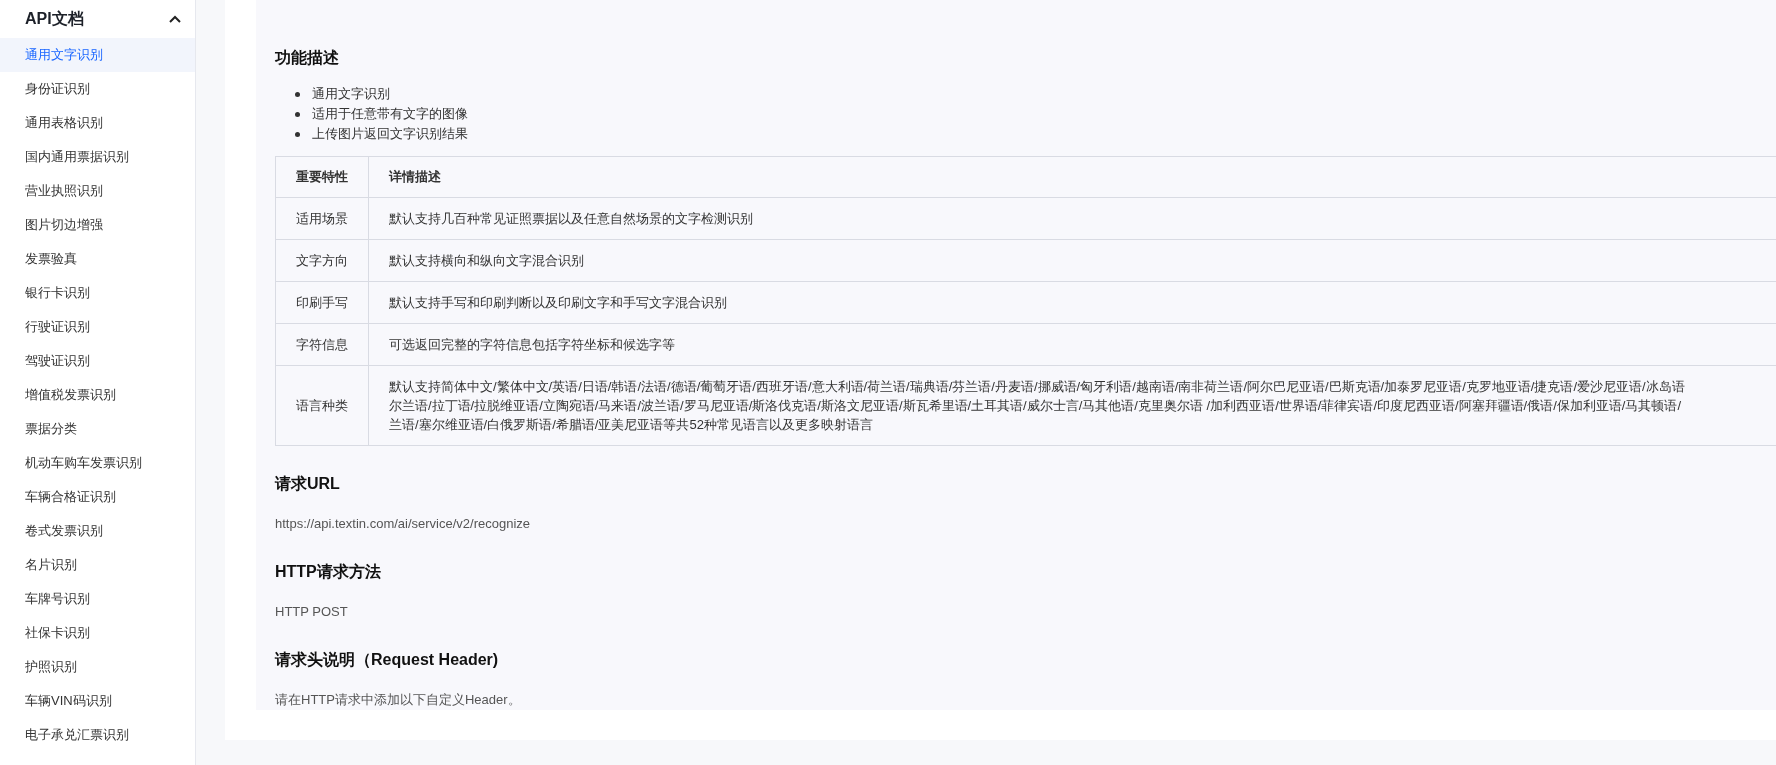  What do you see at coordinates (97, 531) in the screenshot?
I see `sidebar-item: 卷式发票识别` at bounding box center [97, 531].